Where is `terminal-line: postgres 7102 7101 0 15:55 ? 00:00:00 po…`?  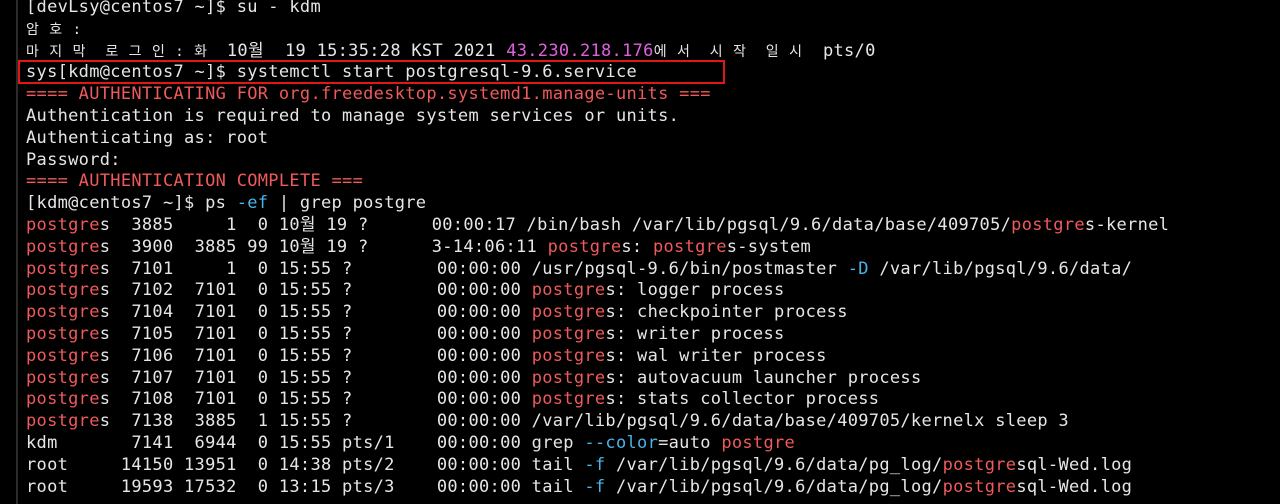 terminal-line: postgres 7102 7101 0 15:55 ? 00:00:00 po… is located at coordinates (405, 291).